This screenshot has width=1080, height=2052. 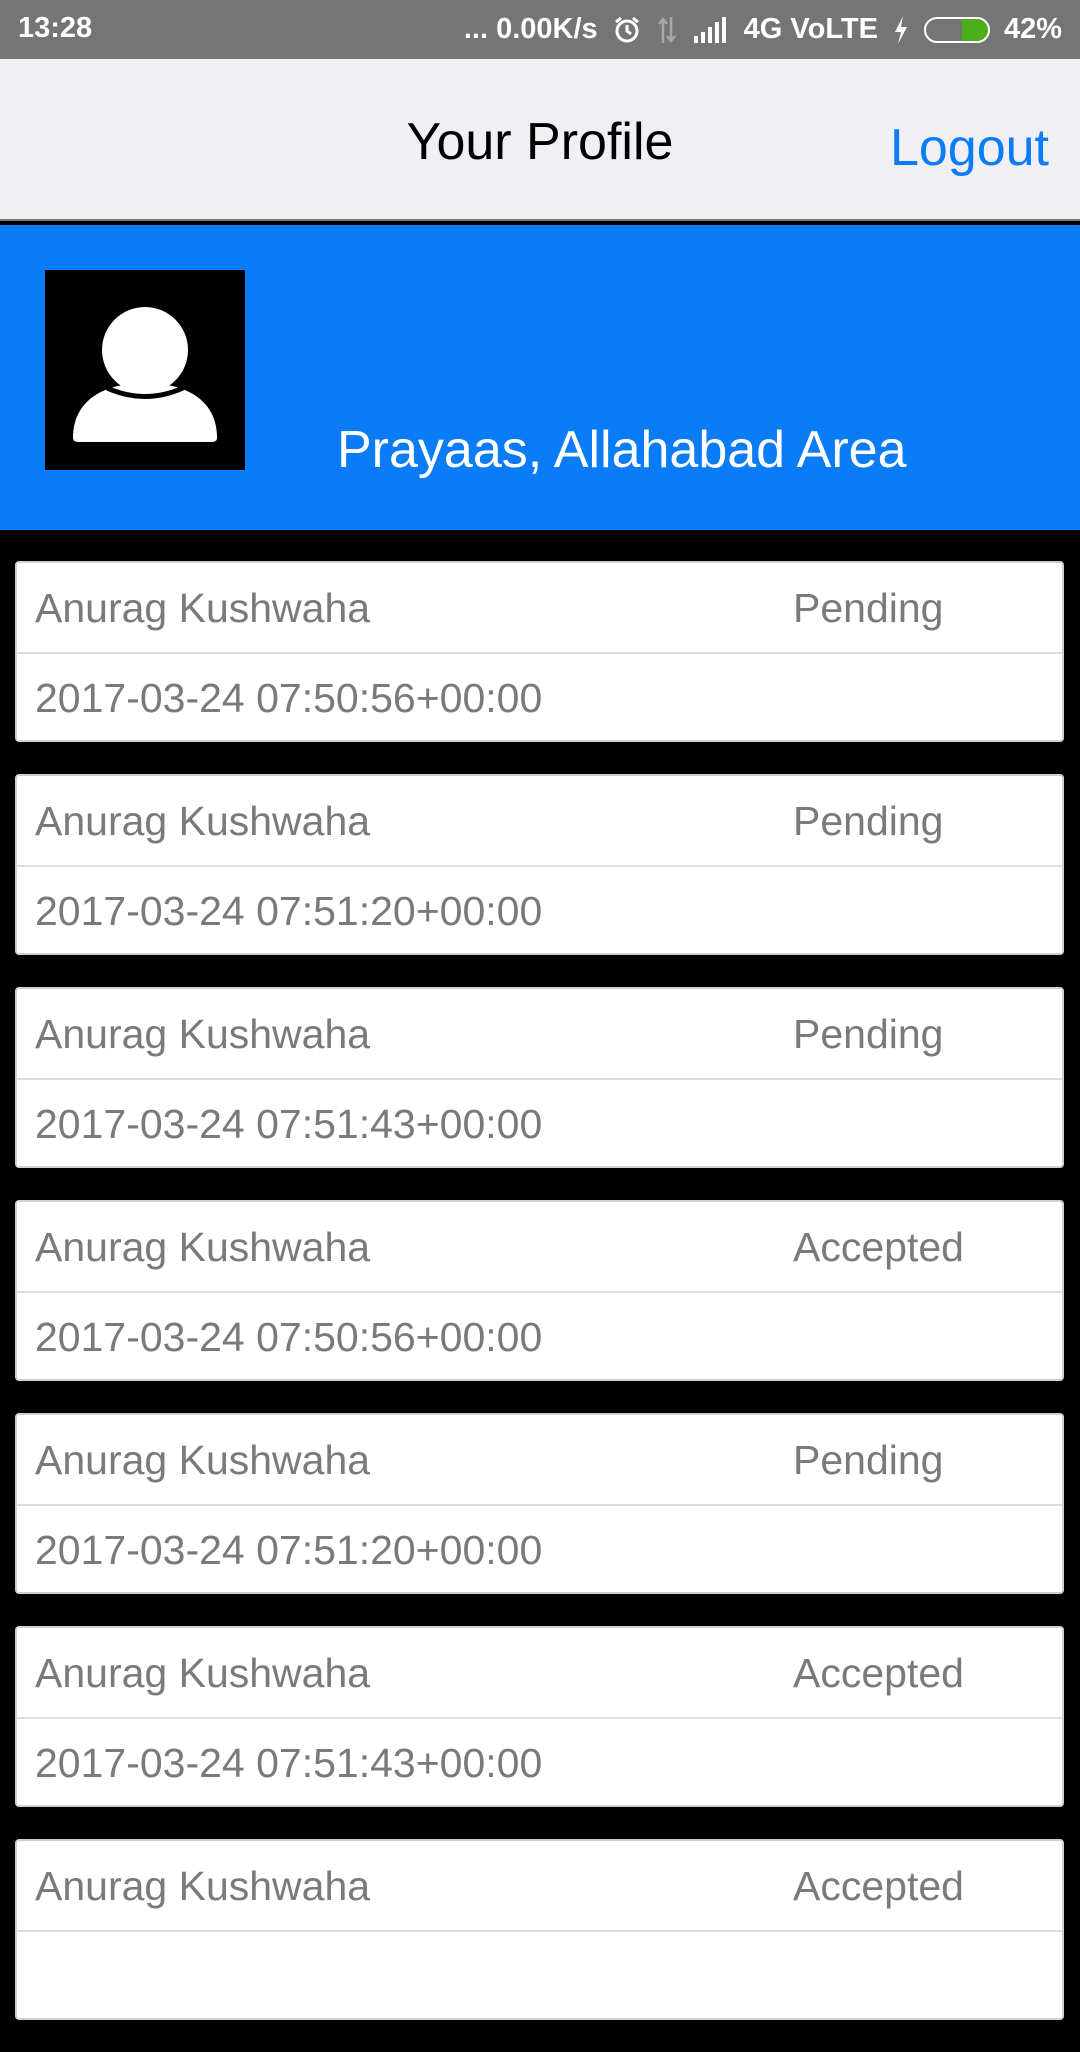 What do you see at coordinates (667, 30) in the screenshot?
I see `data-arrows-icon` at bounding box center [667, 30].